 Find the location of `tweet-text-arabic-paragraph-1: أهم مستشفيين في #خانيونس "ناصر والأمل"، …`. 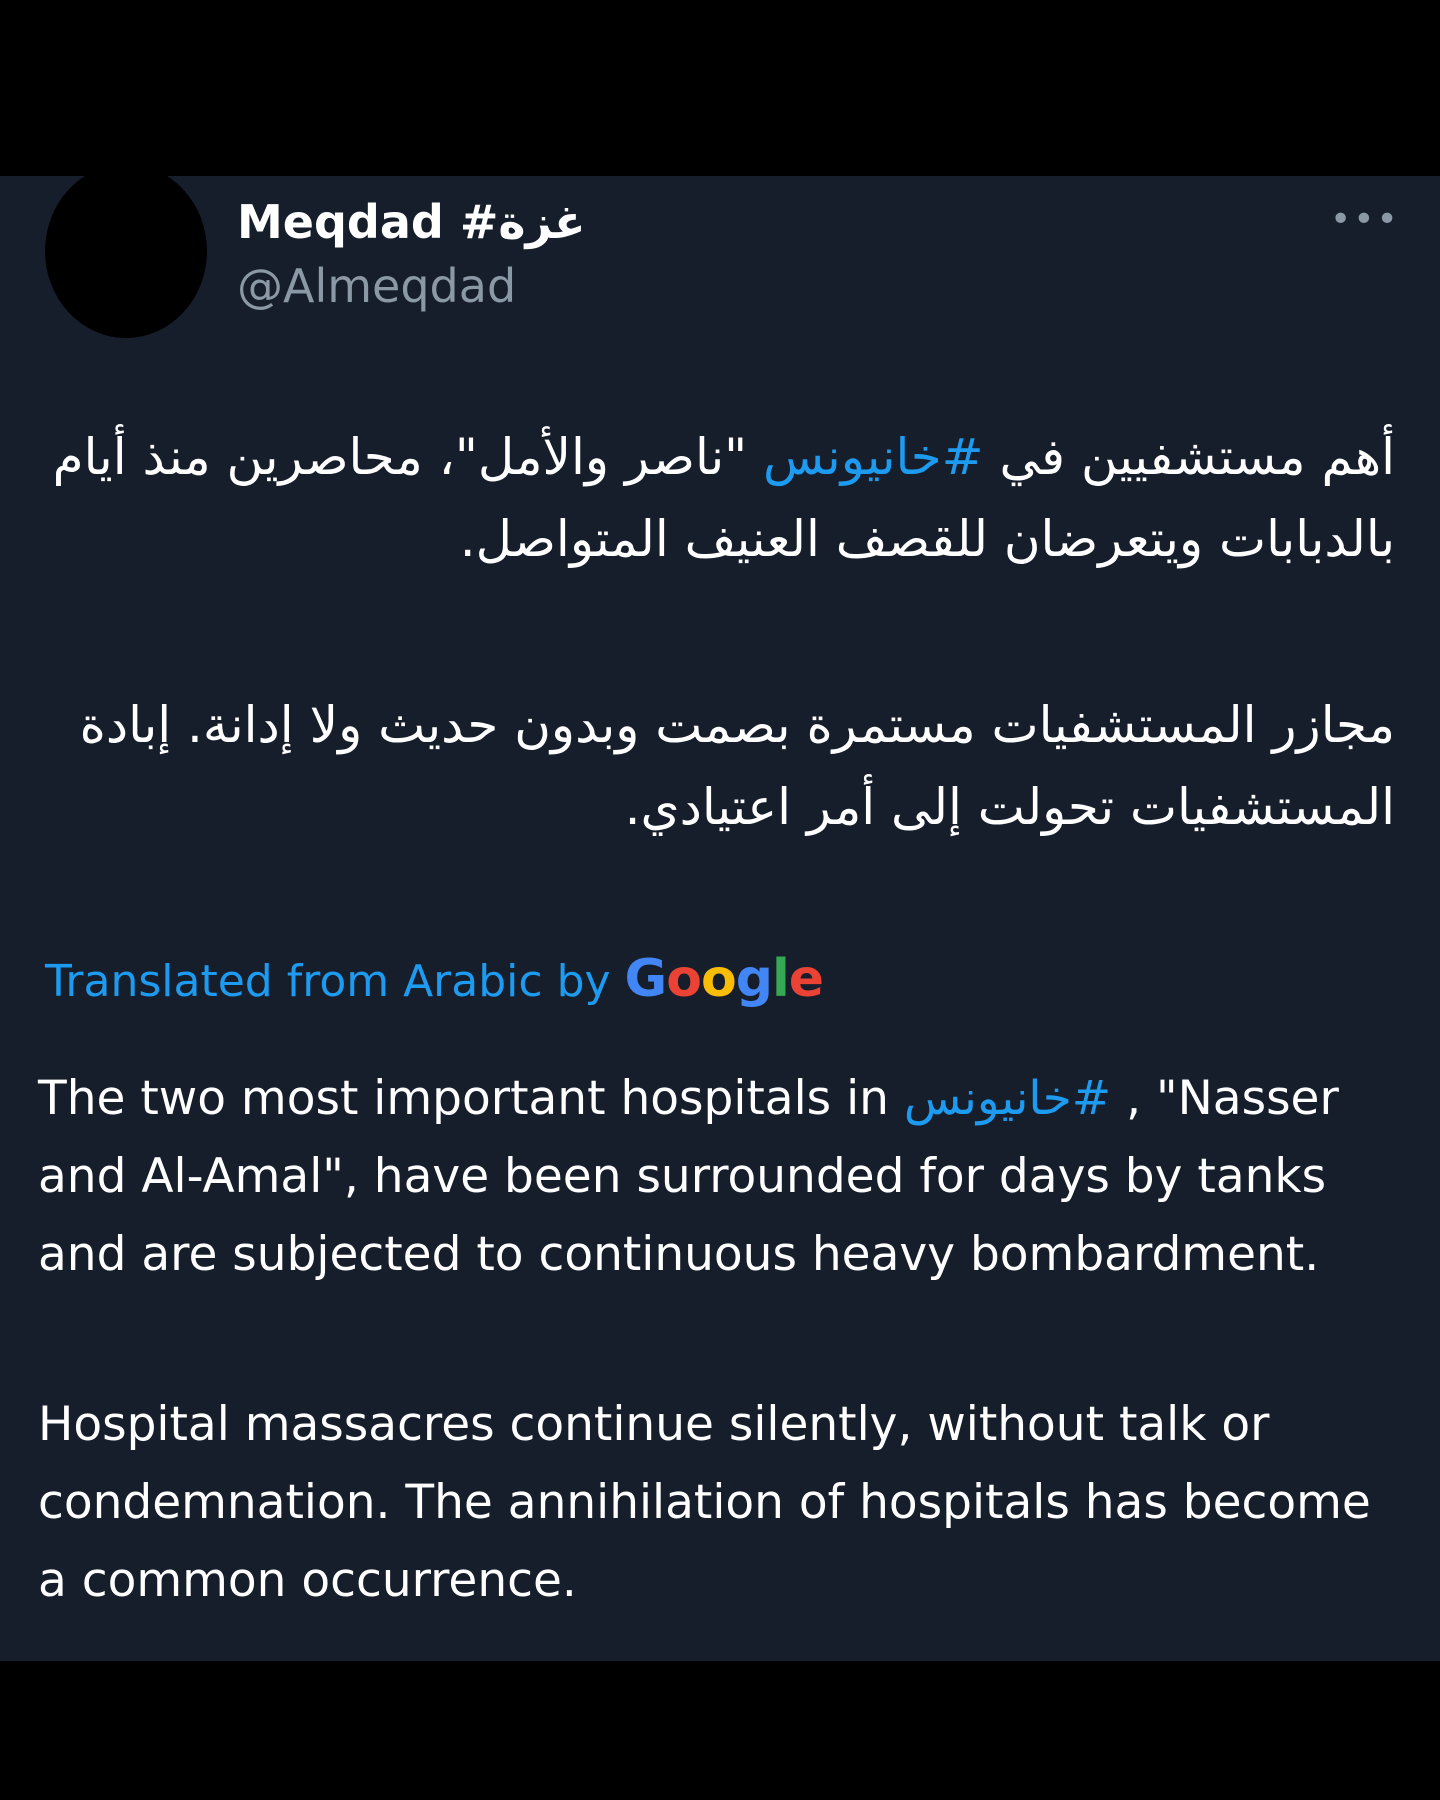

tweet-text-arabic-paragraph-1: أهم مستشفيين في #خانيونس "ناصر والأمل"، … is located at coordinates (722, 498).